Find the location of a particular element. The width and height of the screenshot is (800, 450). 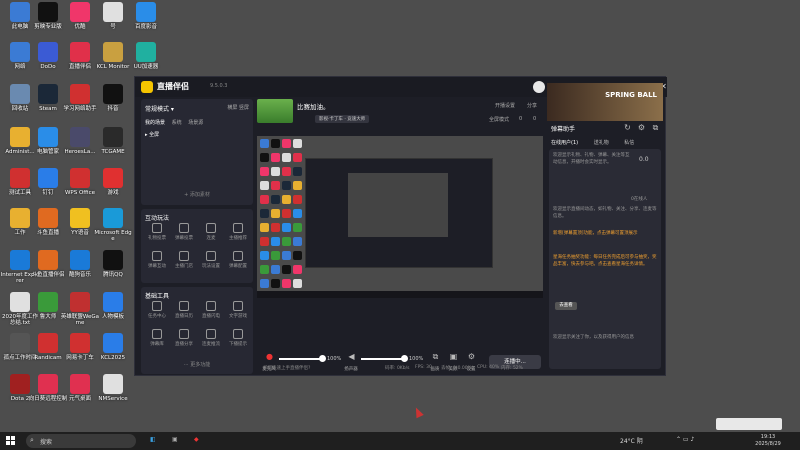

score-value: 0.0 is located at coordinates (644, 159).